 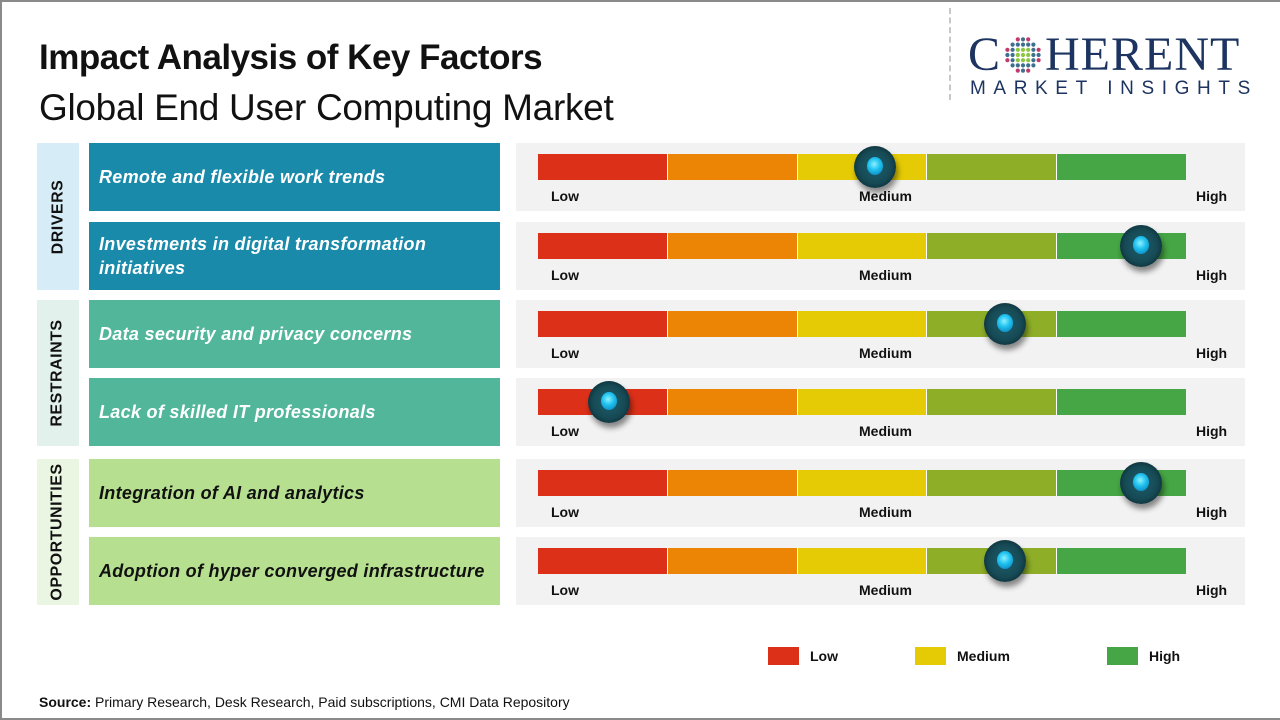 What do you see at coordinates (58, 532) in the screenshot?
I see `category-label-opportunities: OPPORTUNITIES` at bounding box center [58, 532].